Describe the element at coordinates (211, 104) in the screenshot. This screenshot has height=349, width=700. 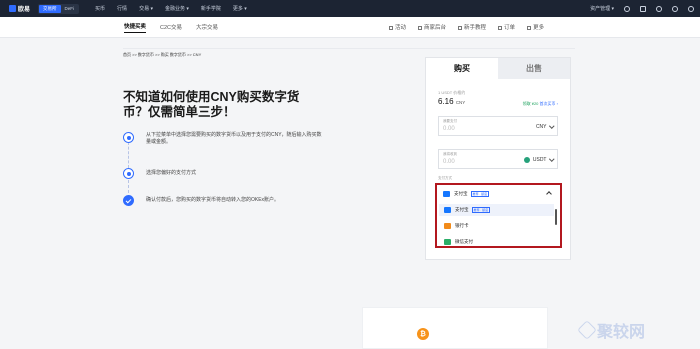
I see `page-title: 不知道如何使用CNY购买数字货币？仅需简单三步！` at that location.